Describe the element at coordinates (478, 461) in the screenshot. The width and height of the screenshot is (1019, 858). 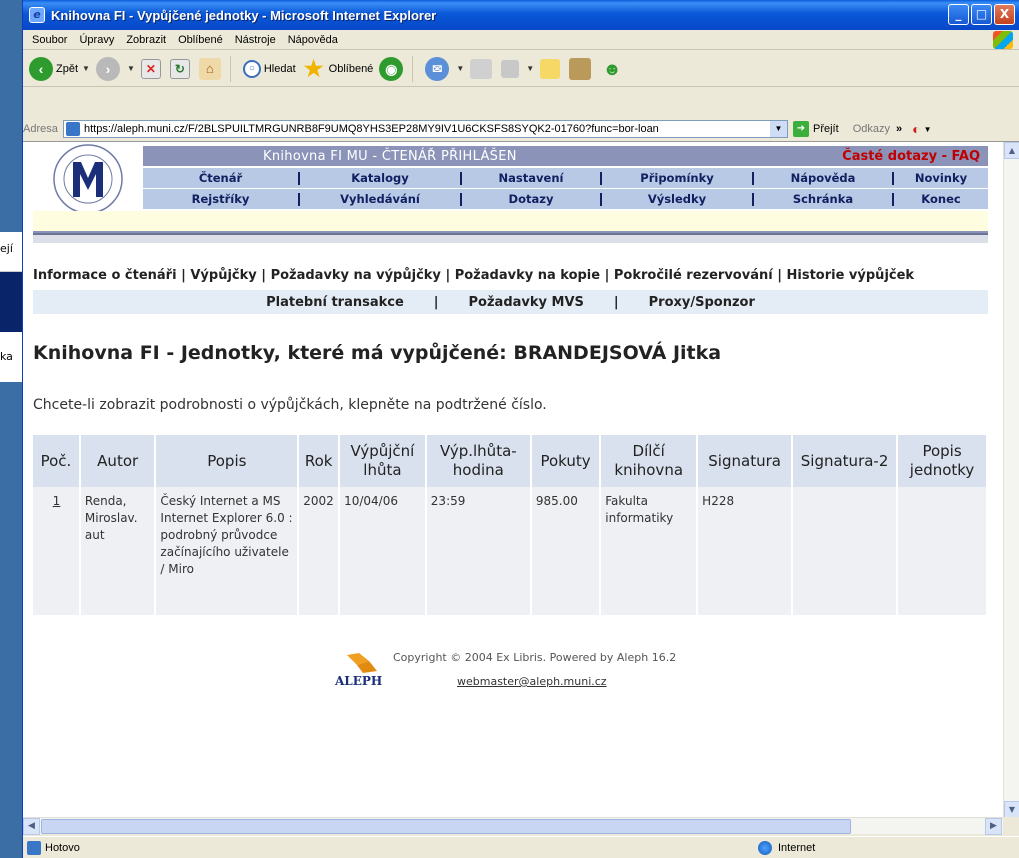
I see `col-hodina: Výp.lhůta-hodina` at that location.